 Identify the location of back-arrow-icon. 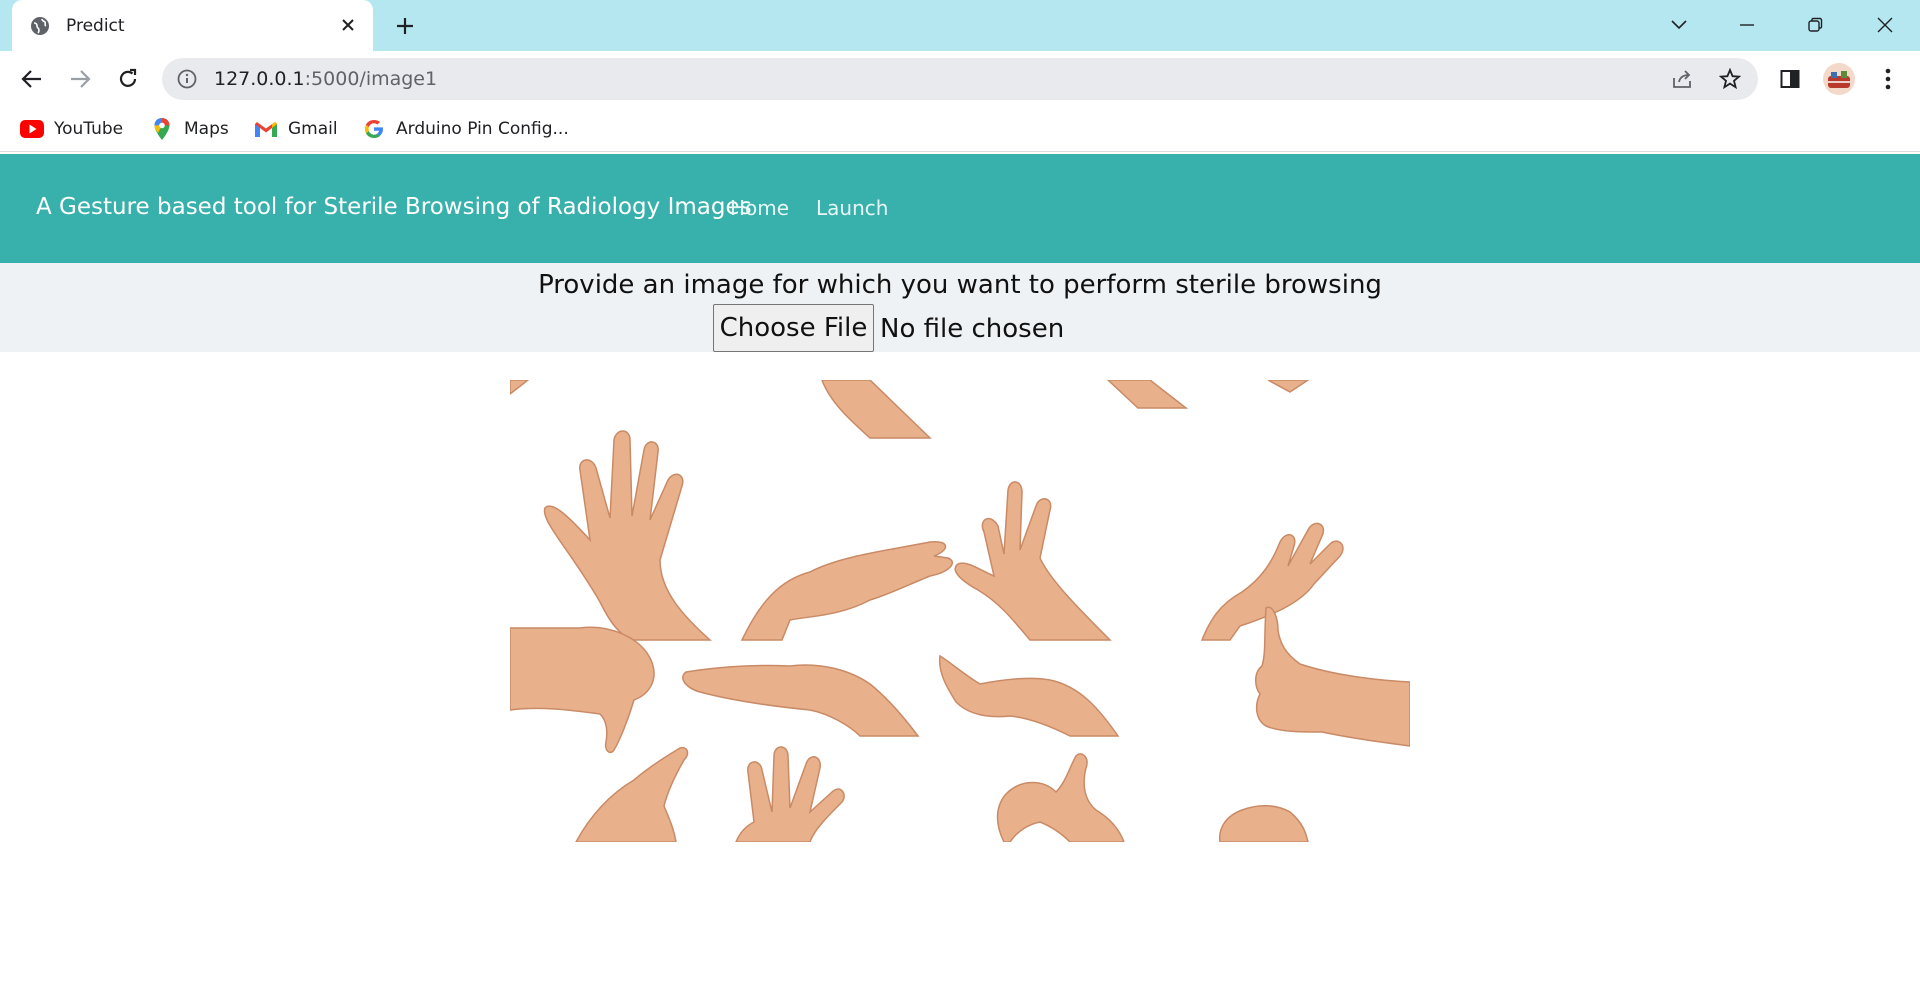
(32, 79).